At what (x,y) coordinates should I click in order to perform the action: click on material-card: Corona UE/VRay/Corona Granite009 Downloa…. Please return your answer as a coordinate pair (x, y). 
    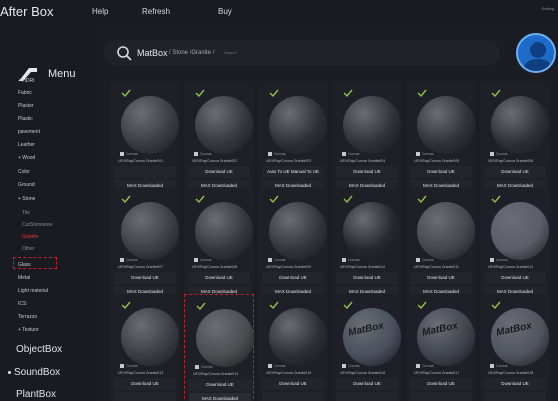
    Looking at the image, I should click on (293, 243).